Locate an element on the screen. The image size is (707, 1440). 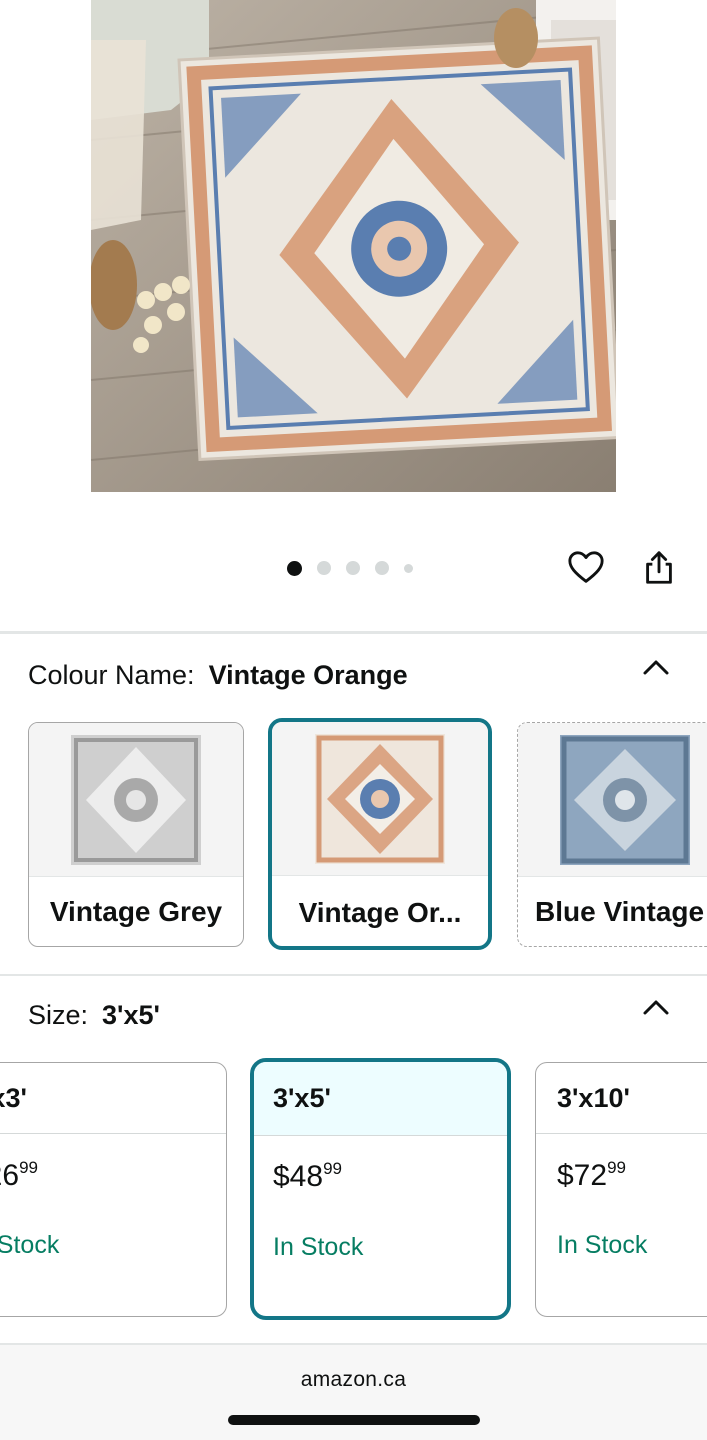
size-option-title: 3'x10' is located at coordinates (621, 1098).